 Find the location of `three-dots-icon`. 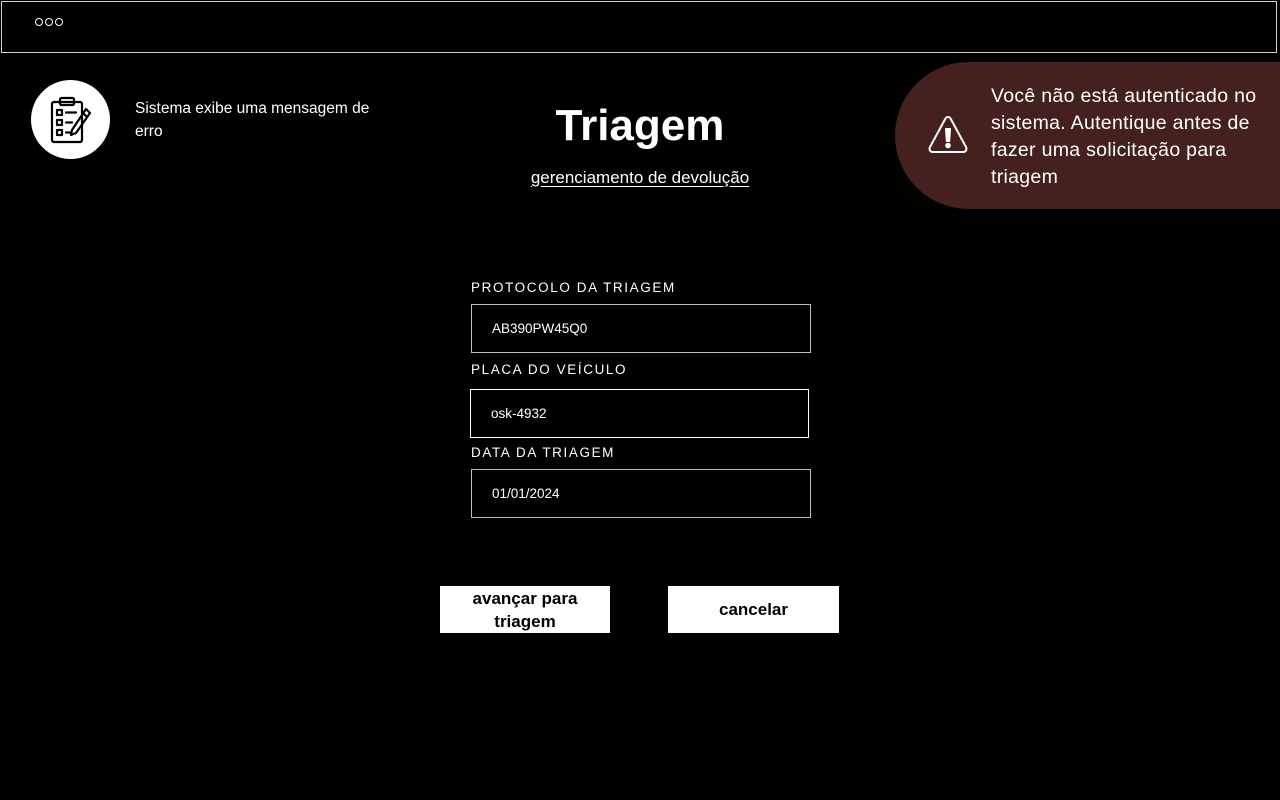

three-dots-icon is located at coordinates (49, 22).